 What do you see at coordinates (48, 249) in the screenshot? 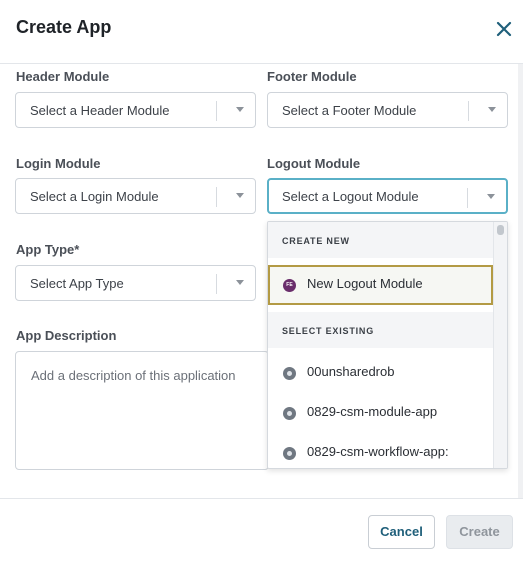
I see `app-type-label: App Type*` at bounding box center [48, 249].